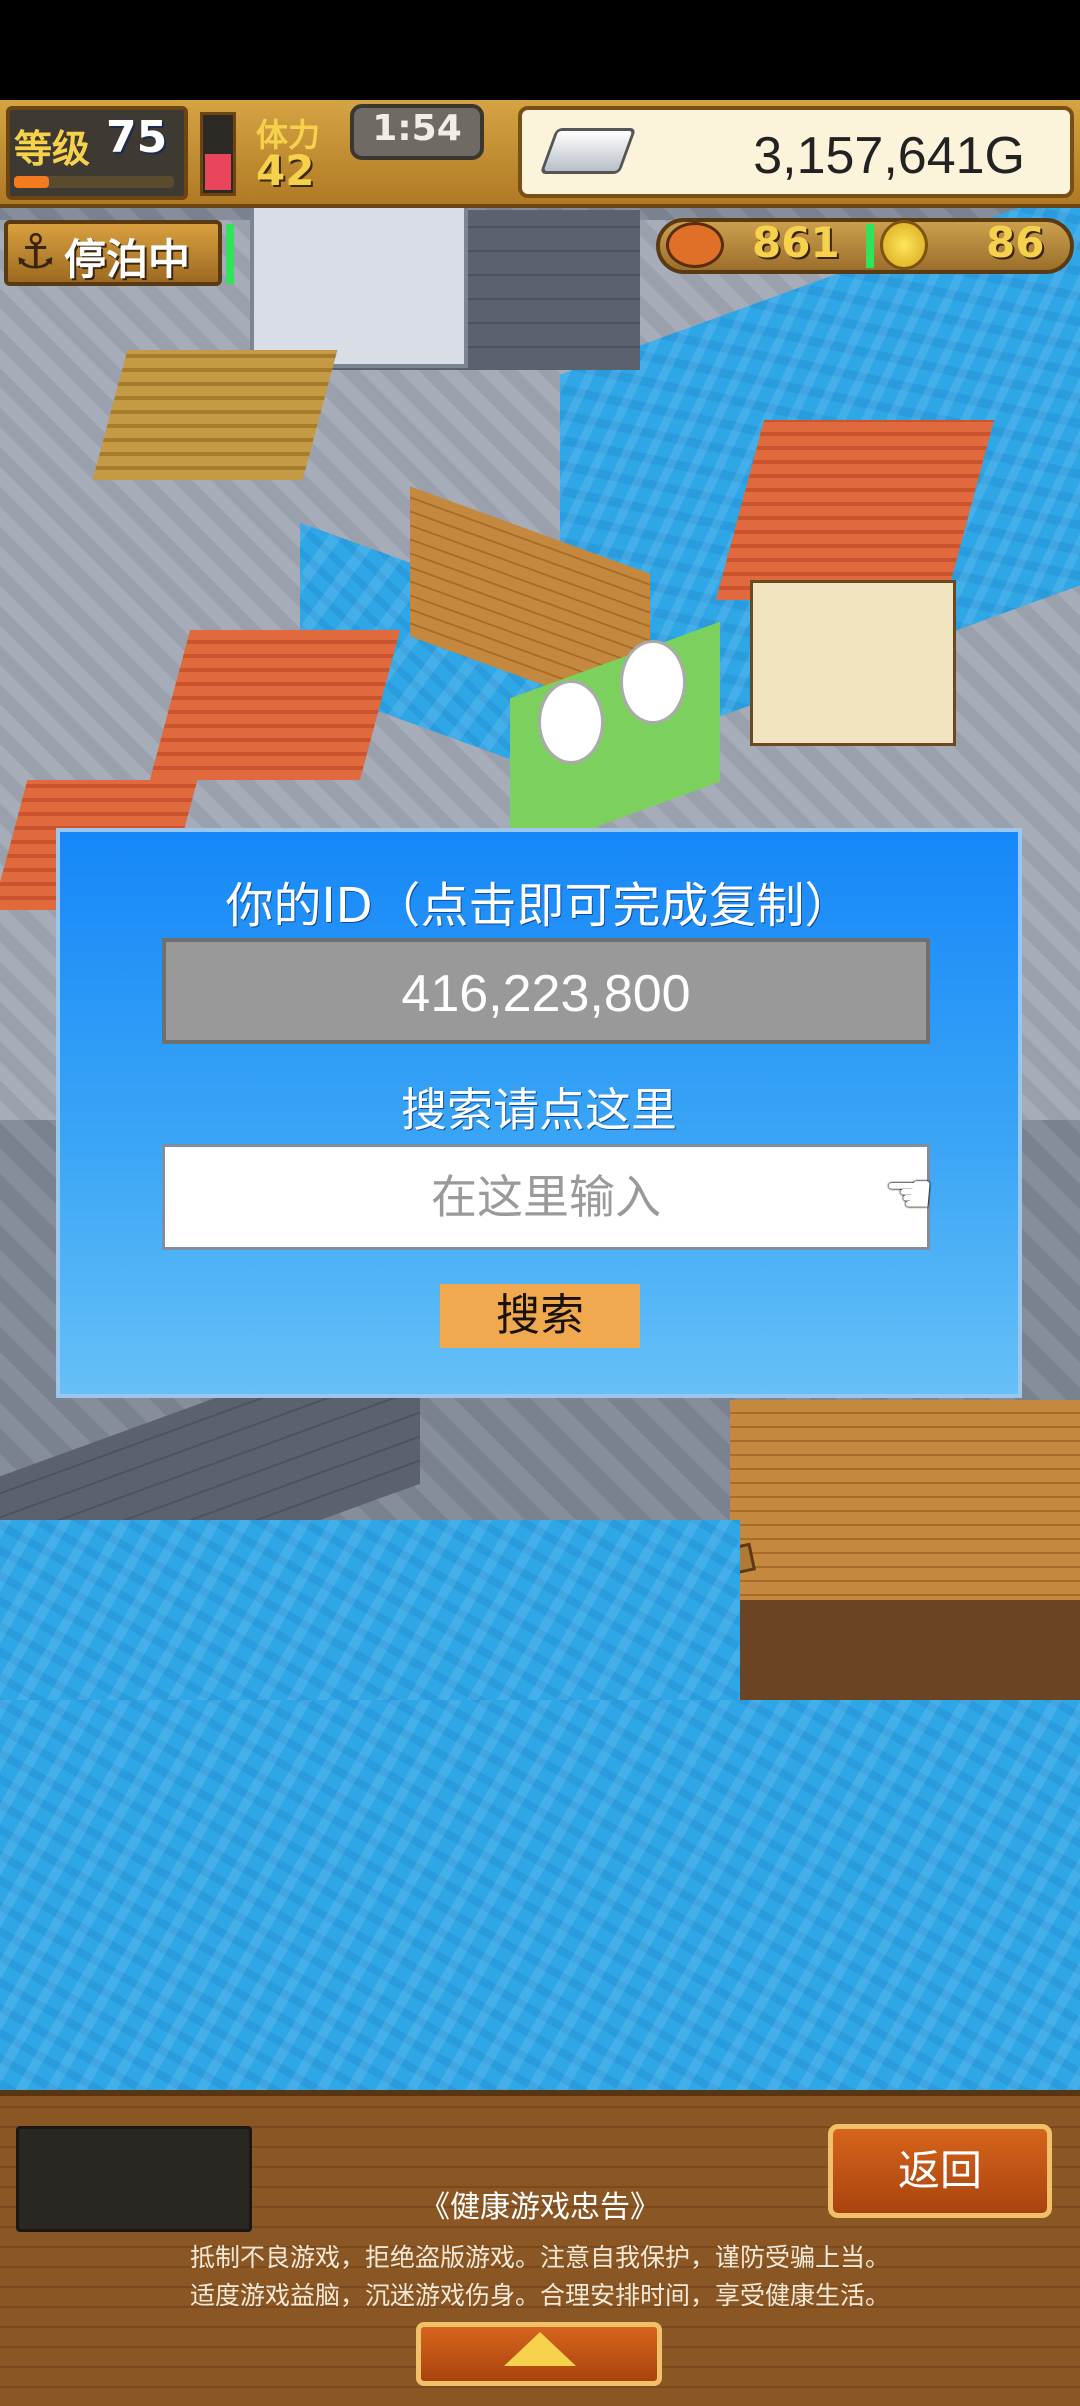  What do you see at coordinates (31, 182) in the screenshot?
I see `experience-bar-fill` at bounding box center [31, 182].